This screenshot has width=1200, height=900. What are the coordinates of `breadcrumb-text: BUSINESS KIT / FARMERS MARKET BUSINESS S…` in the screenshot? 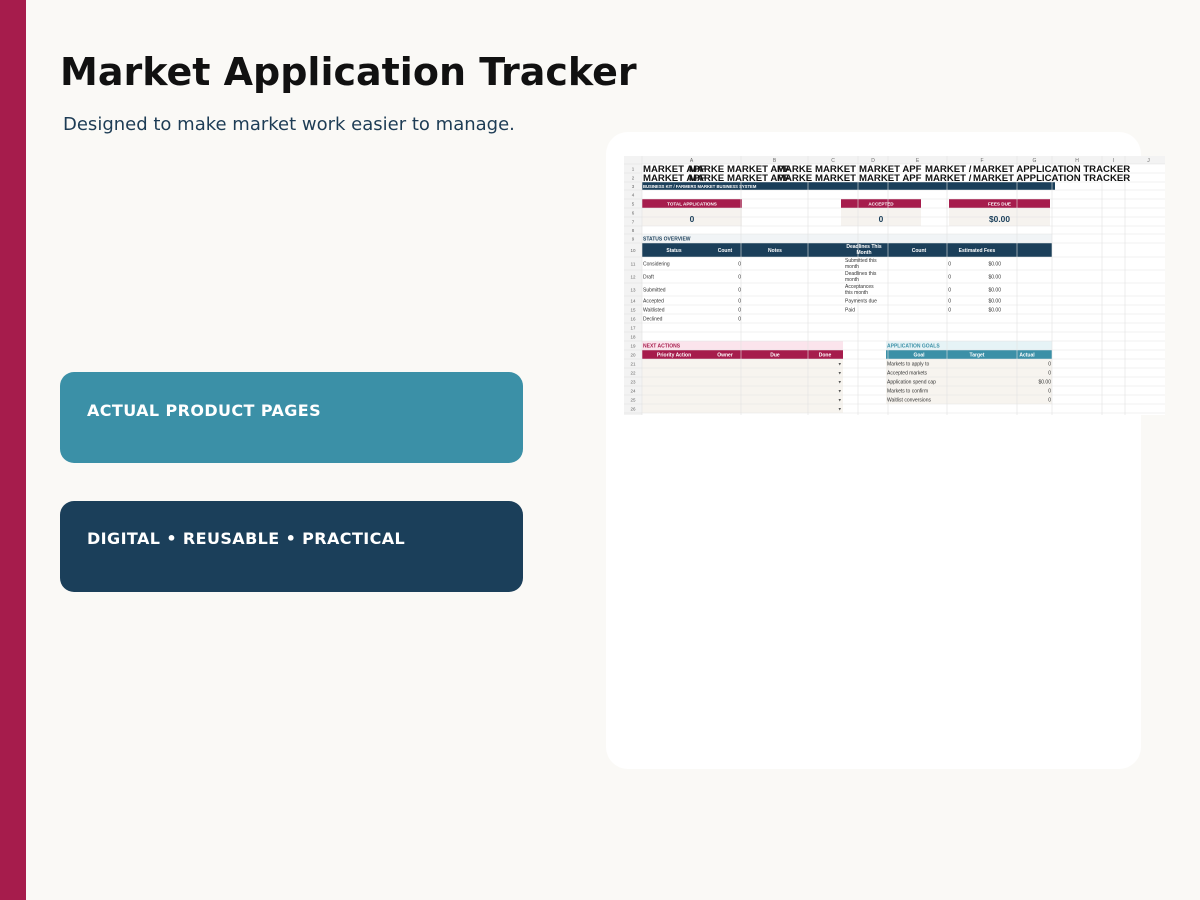 It's located at (700, 186).